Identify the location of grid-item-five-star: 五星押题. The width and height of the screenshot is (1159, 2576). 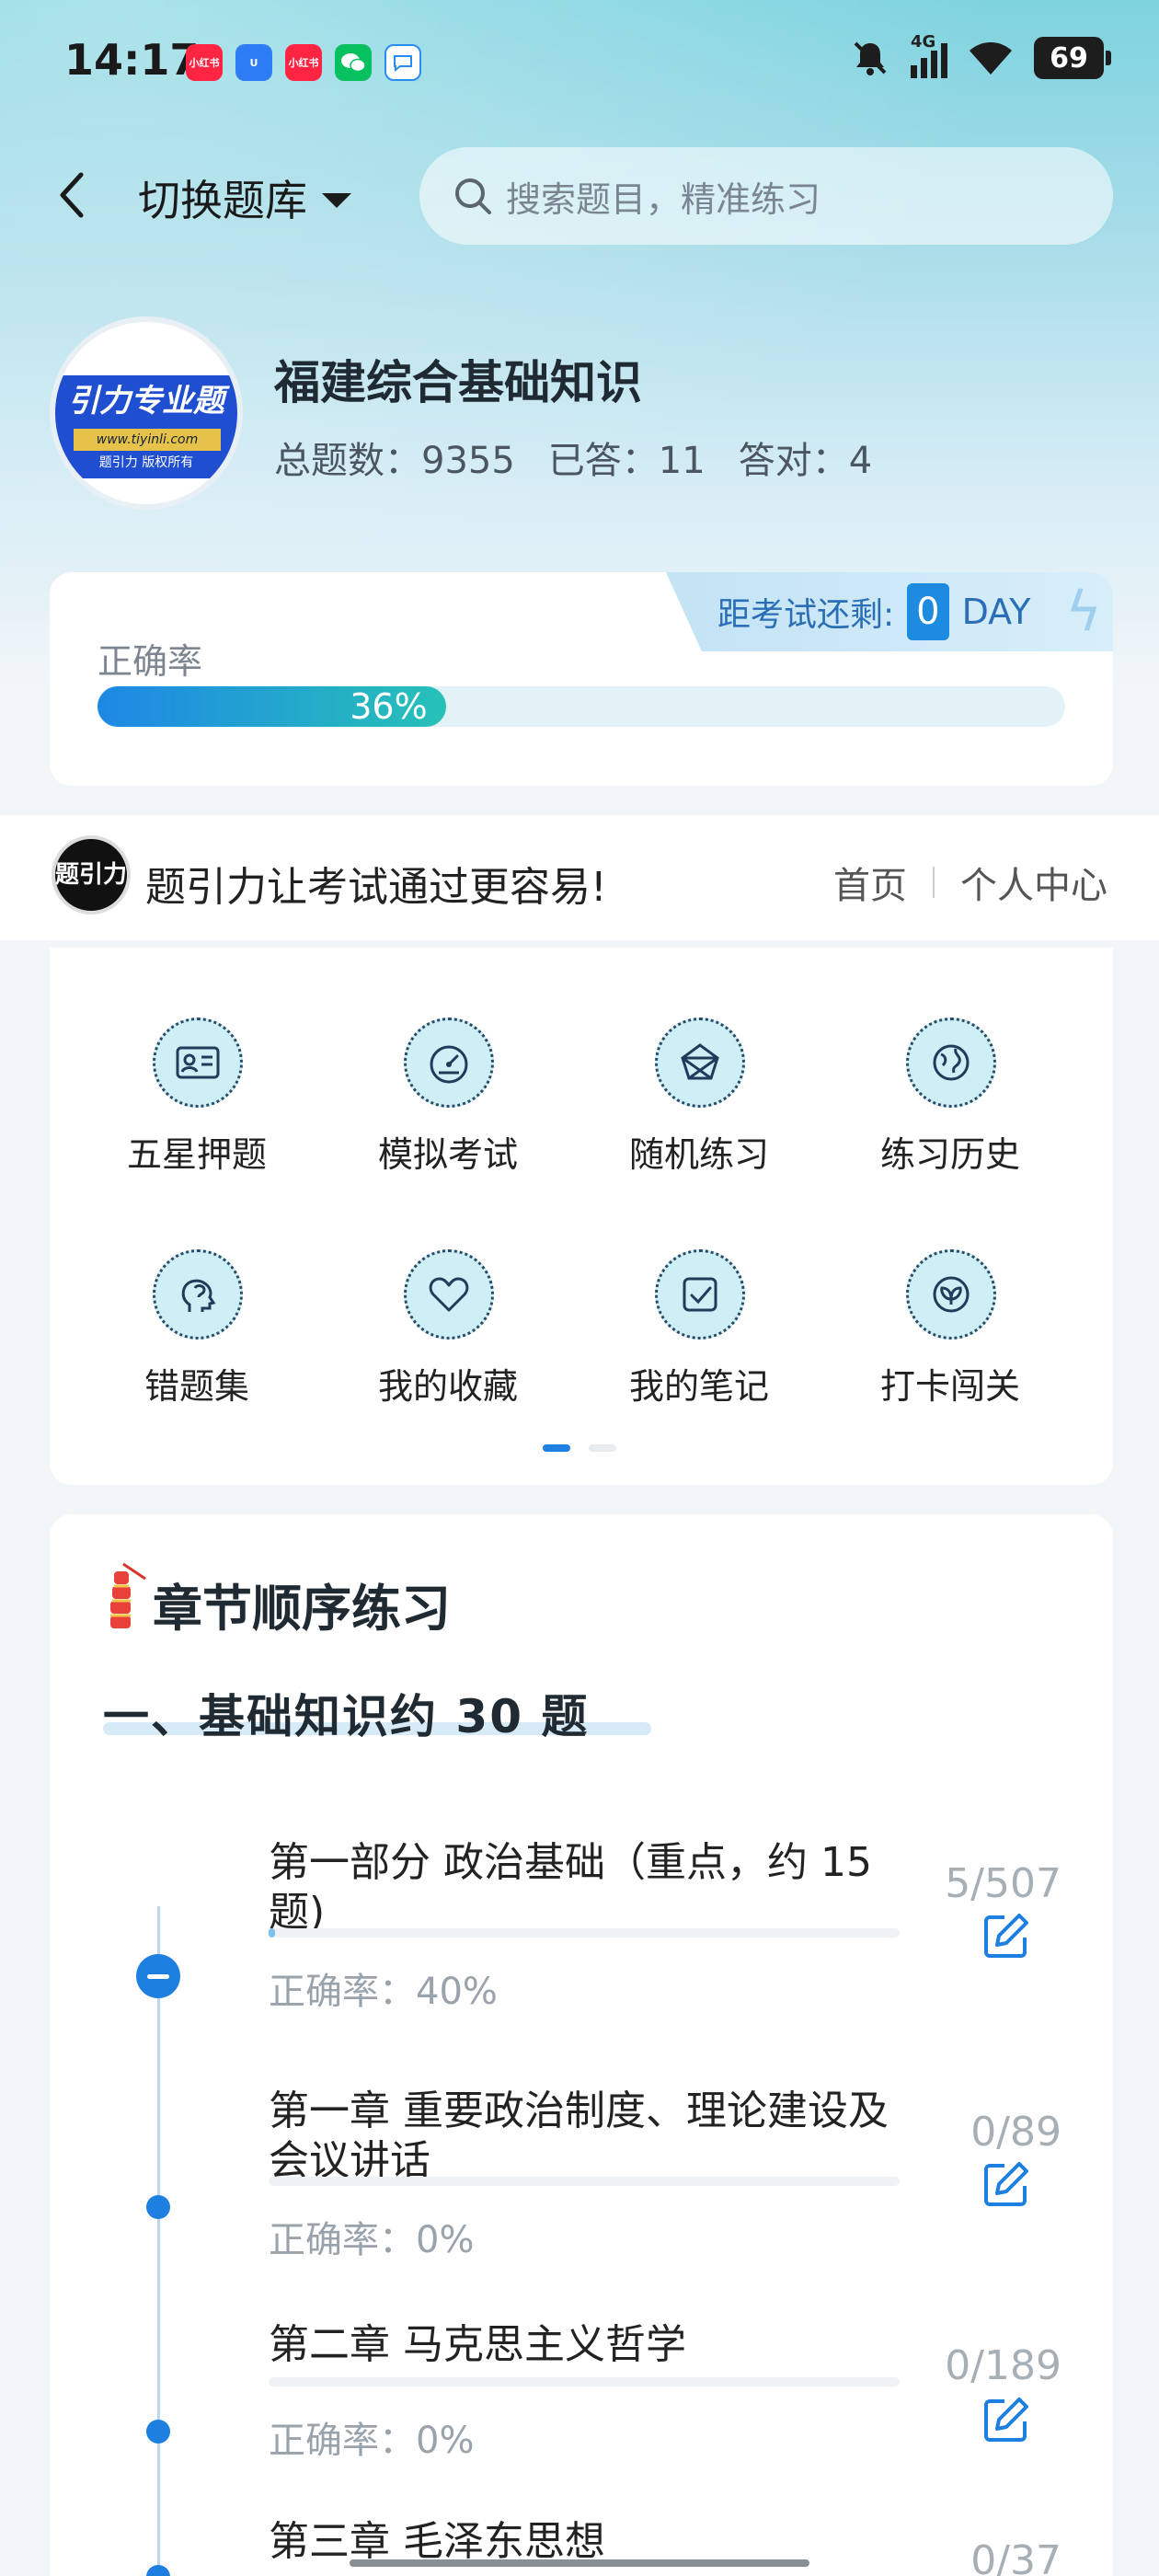
(196, 1076).